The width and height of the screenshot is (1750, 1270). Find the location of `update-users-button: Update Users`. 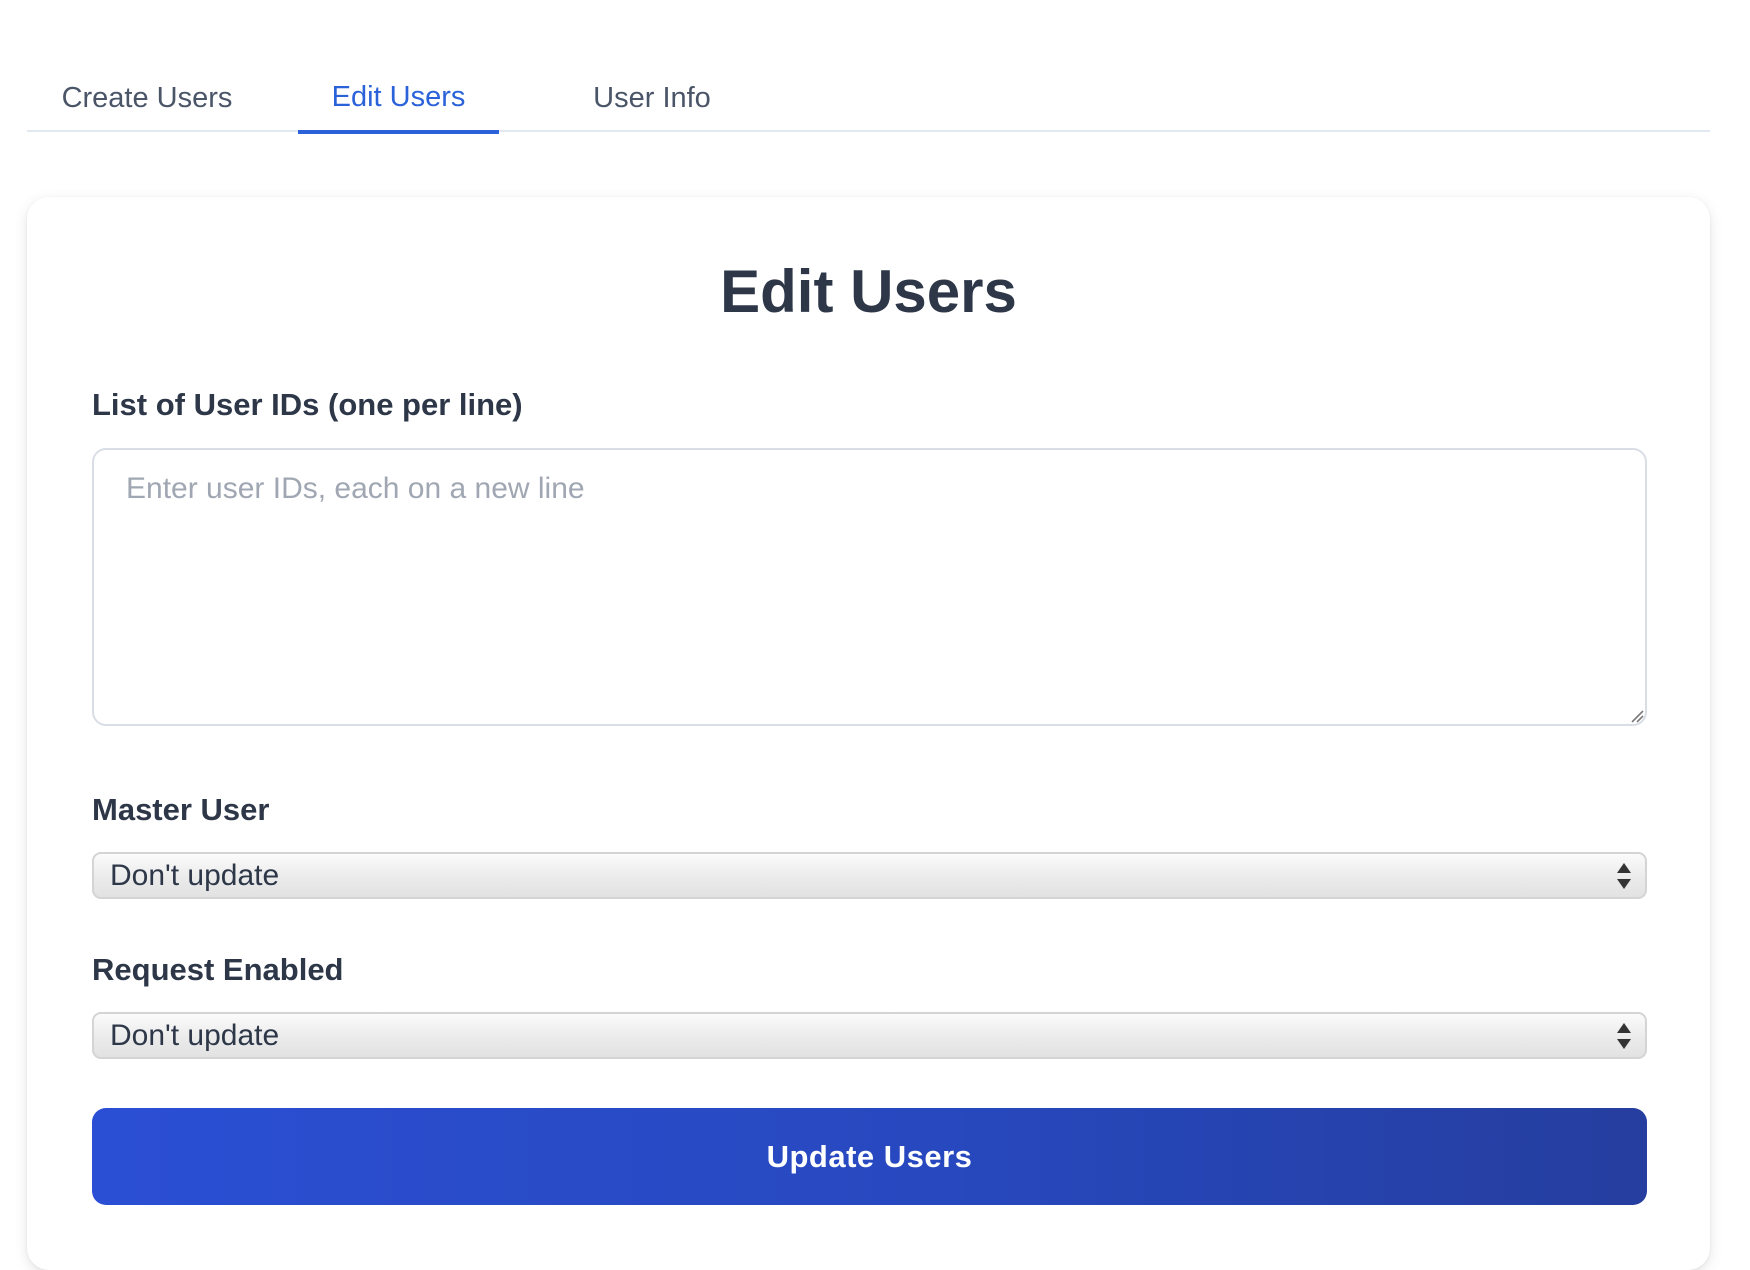

update-users-button: Update Users is located at coordinates (869, 1156).